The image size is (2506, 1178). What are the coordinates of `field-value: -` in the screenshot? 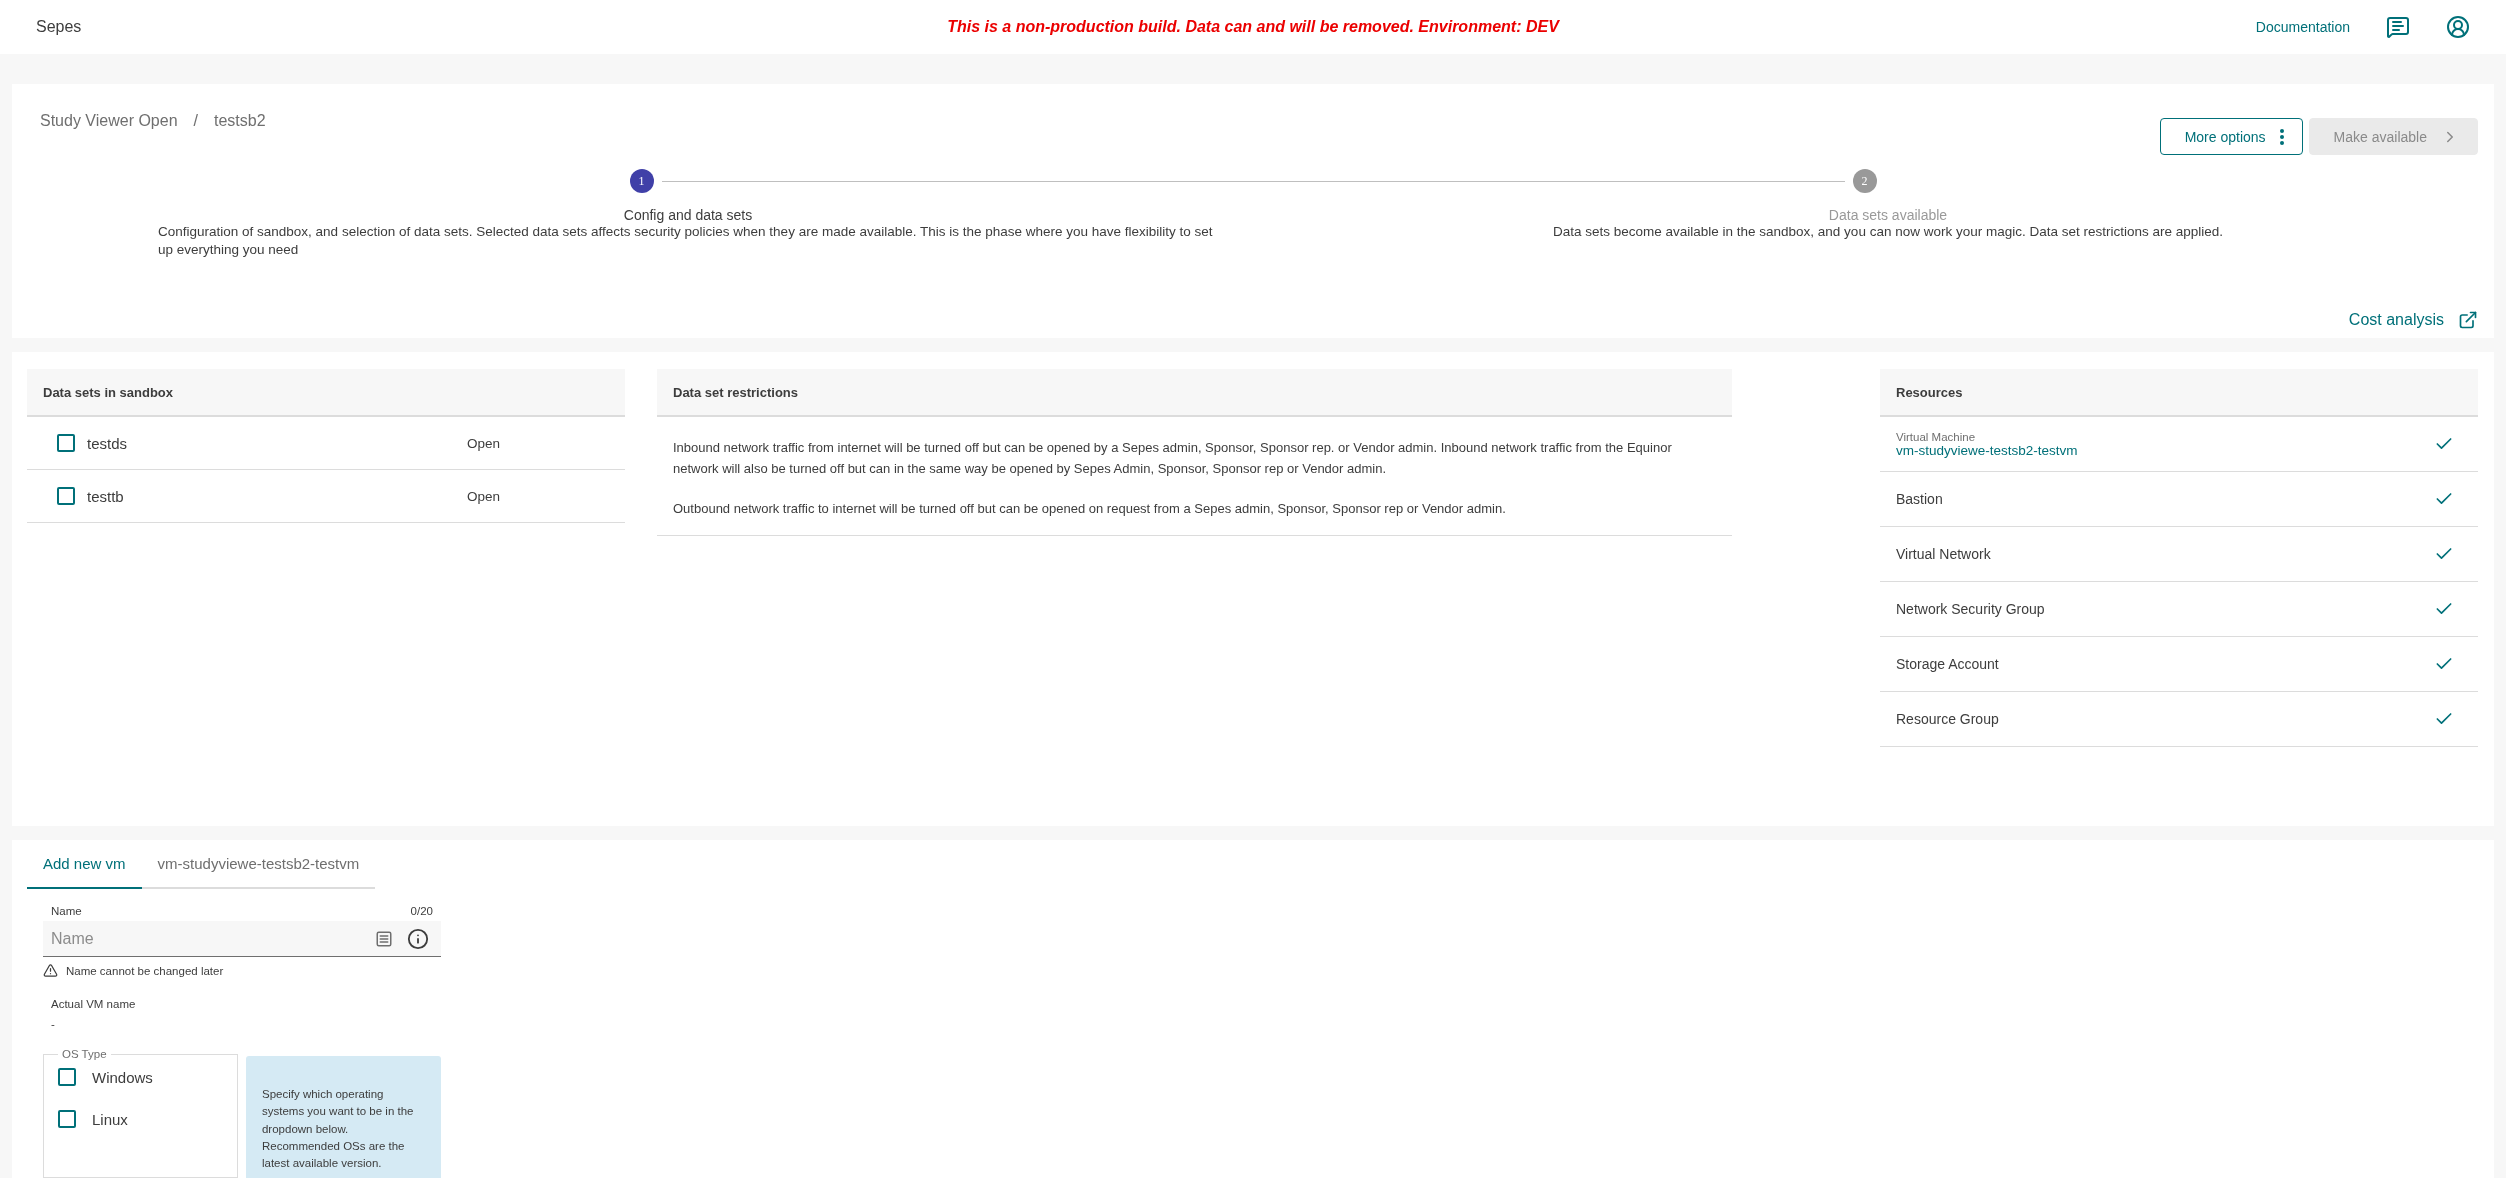 It's located at (53, 1024).